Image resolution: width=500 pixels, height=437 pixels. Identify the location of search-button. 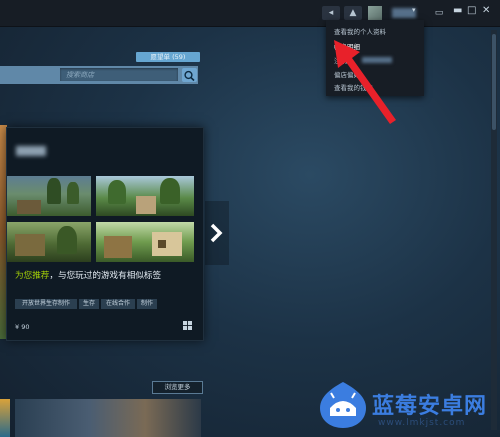
(189, 75).